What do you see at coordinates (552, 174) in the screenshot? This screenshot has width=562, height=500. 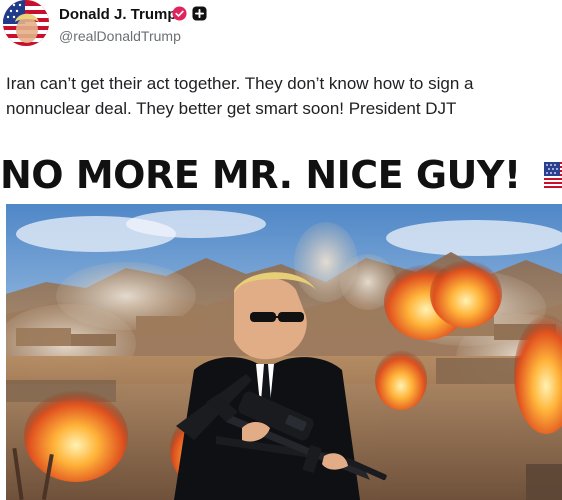 I see `us-flag-icon` at bounding box center [552, 174].